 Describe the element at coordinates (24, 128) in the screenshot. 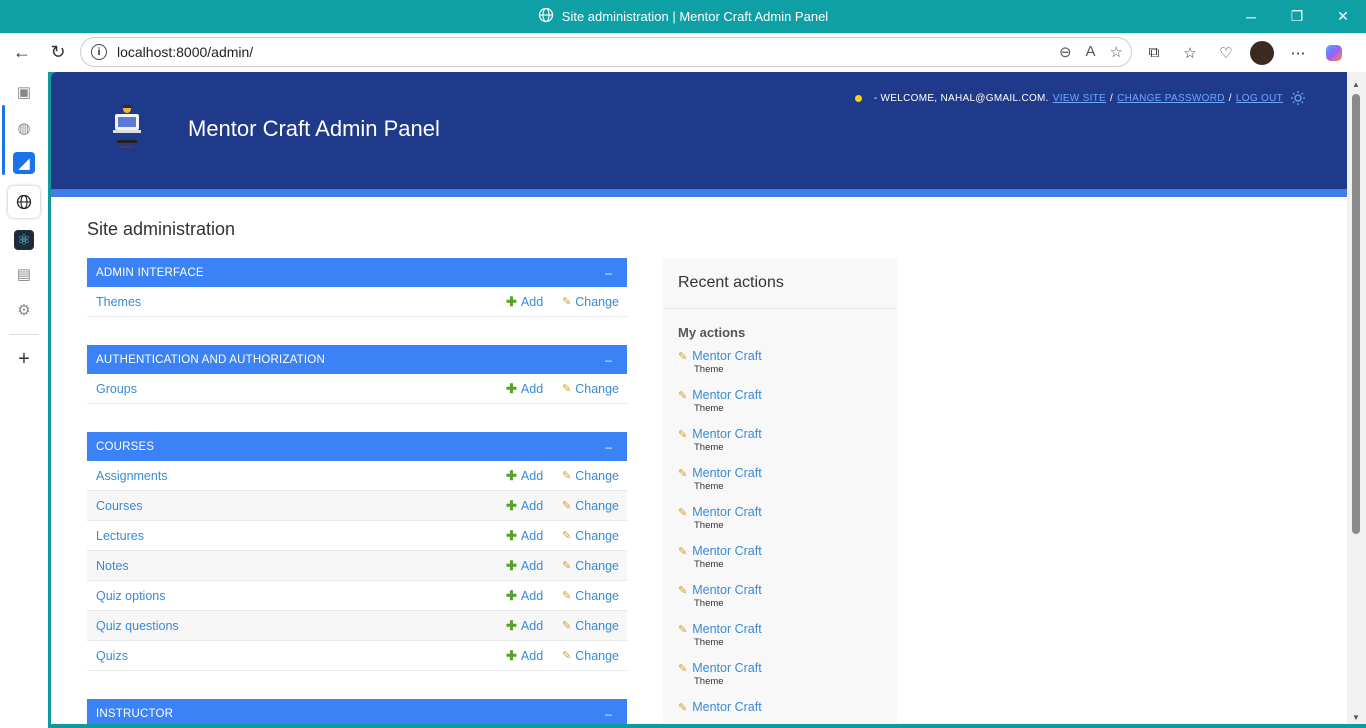

I see `tab-globe-icon: ◍` at that location.